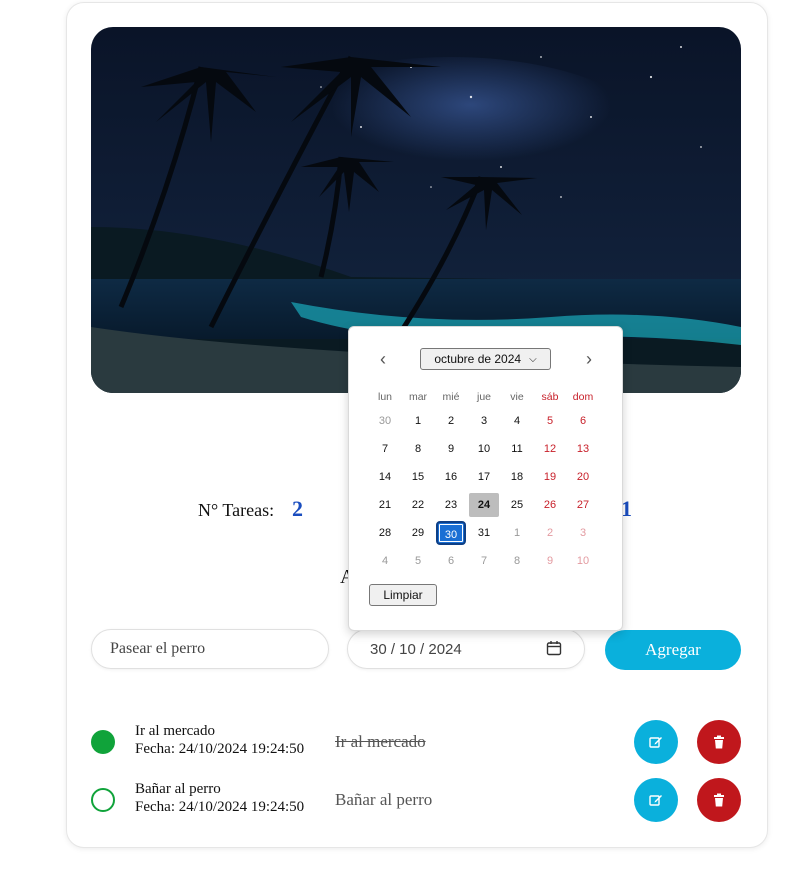 This screenshot has height=892, width=805. What do you see at coordinates (517, 449) in the screenshot?
I see `calendar-day: 11` at bounding box center [517, 449].